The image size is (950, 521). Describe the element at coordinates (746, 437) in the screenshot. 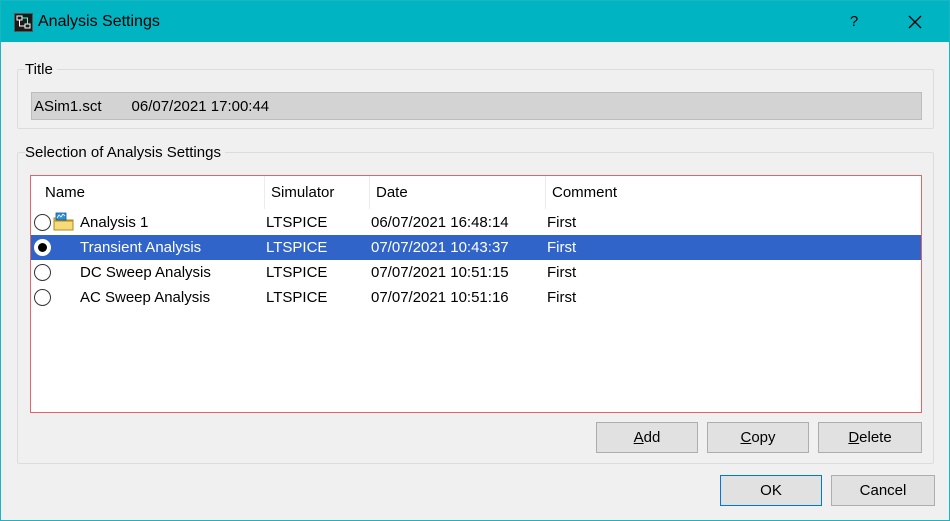

I see `copy-button-accel: C` at that location.